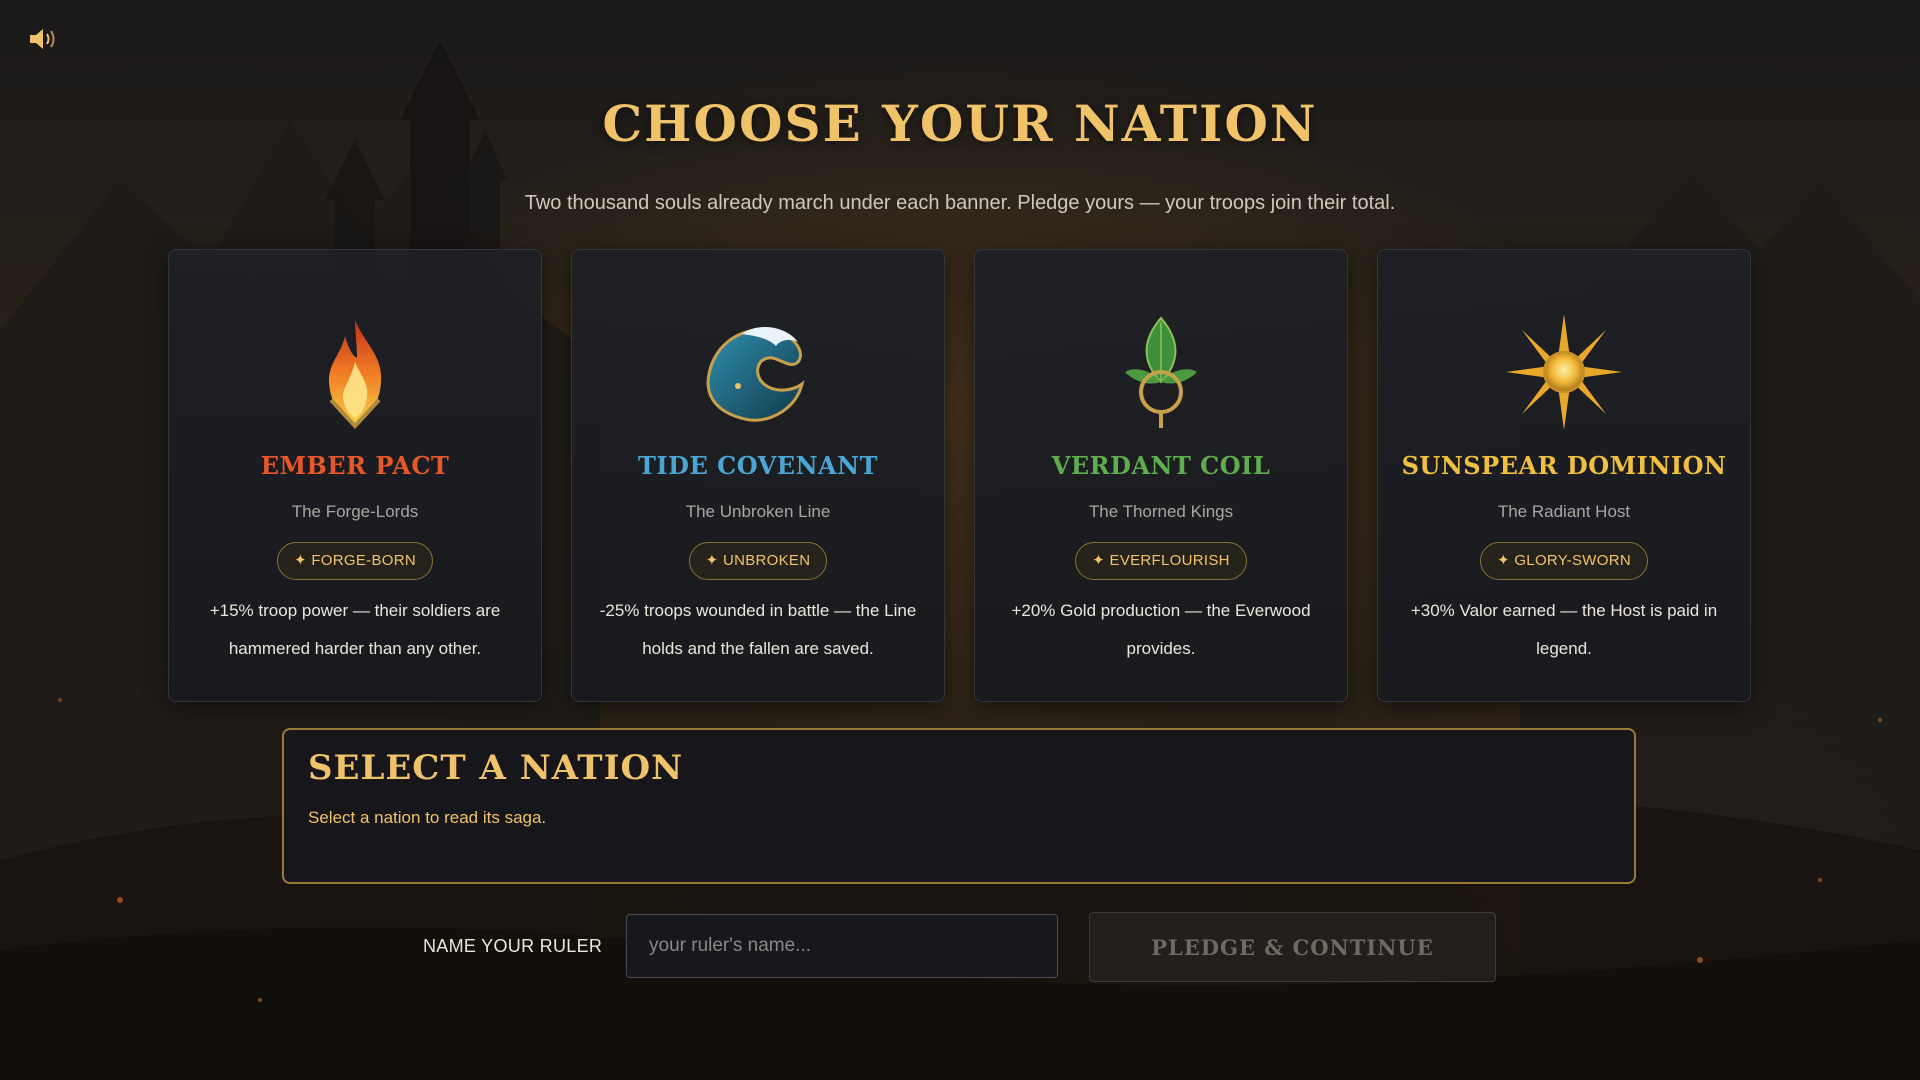 The width and height of the screenshot is (1920, 1080). What do you see at coordinates (758, 465) in the screenshot?
I see `nation-name: TIDE COVENANT` at bounding box center [758, 465].